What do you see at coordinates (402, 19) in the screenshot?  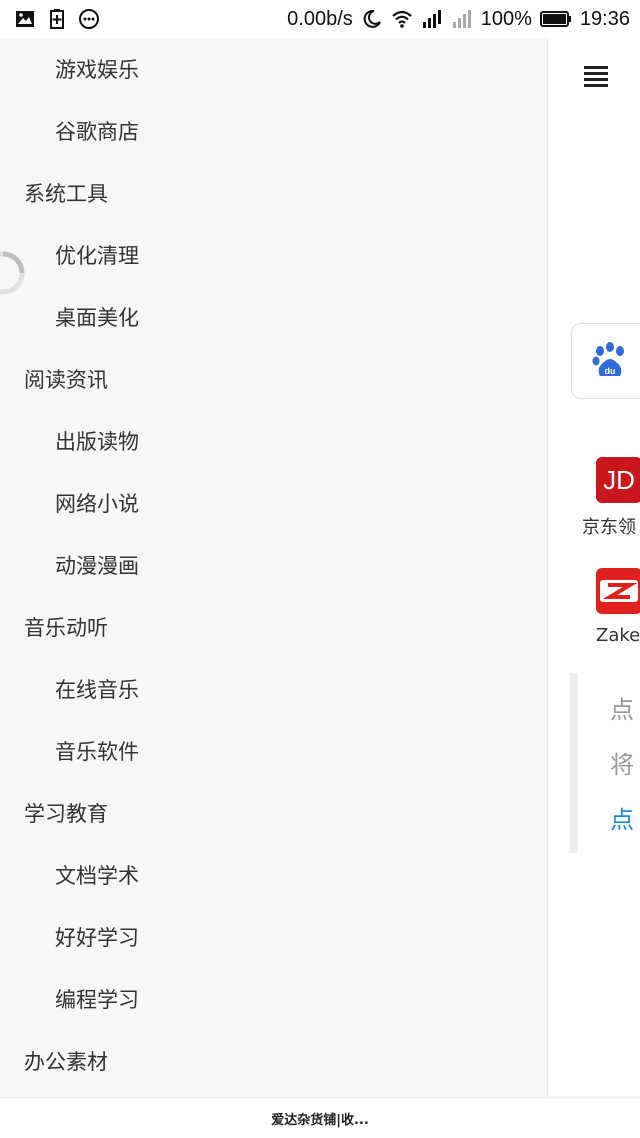 I see `wifi-icon` at bounding box center [402, 19].